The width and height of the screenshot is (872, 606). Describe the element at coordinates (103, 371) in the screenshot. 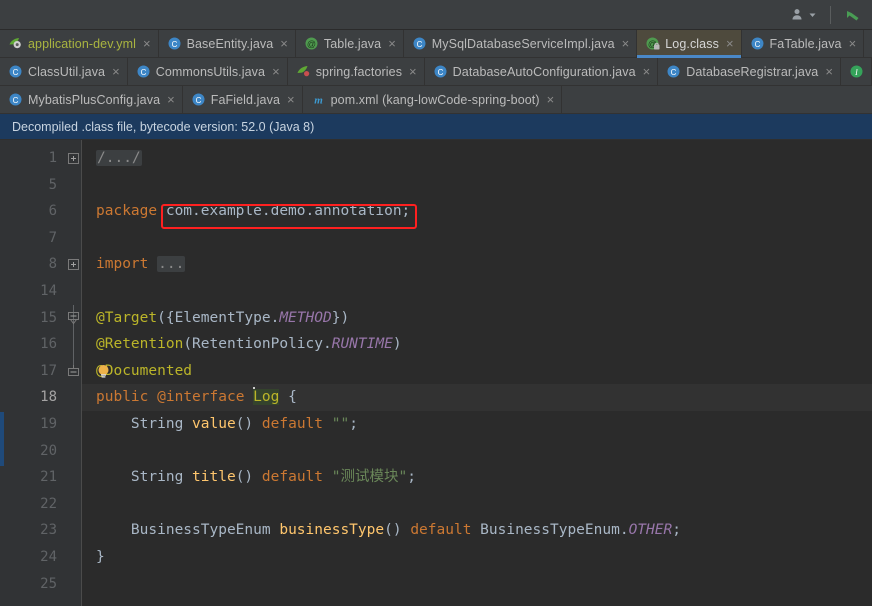

I see `lightbulb-icon` at that location.